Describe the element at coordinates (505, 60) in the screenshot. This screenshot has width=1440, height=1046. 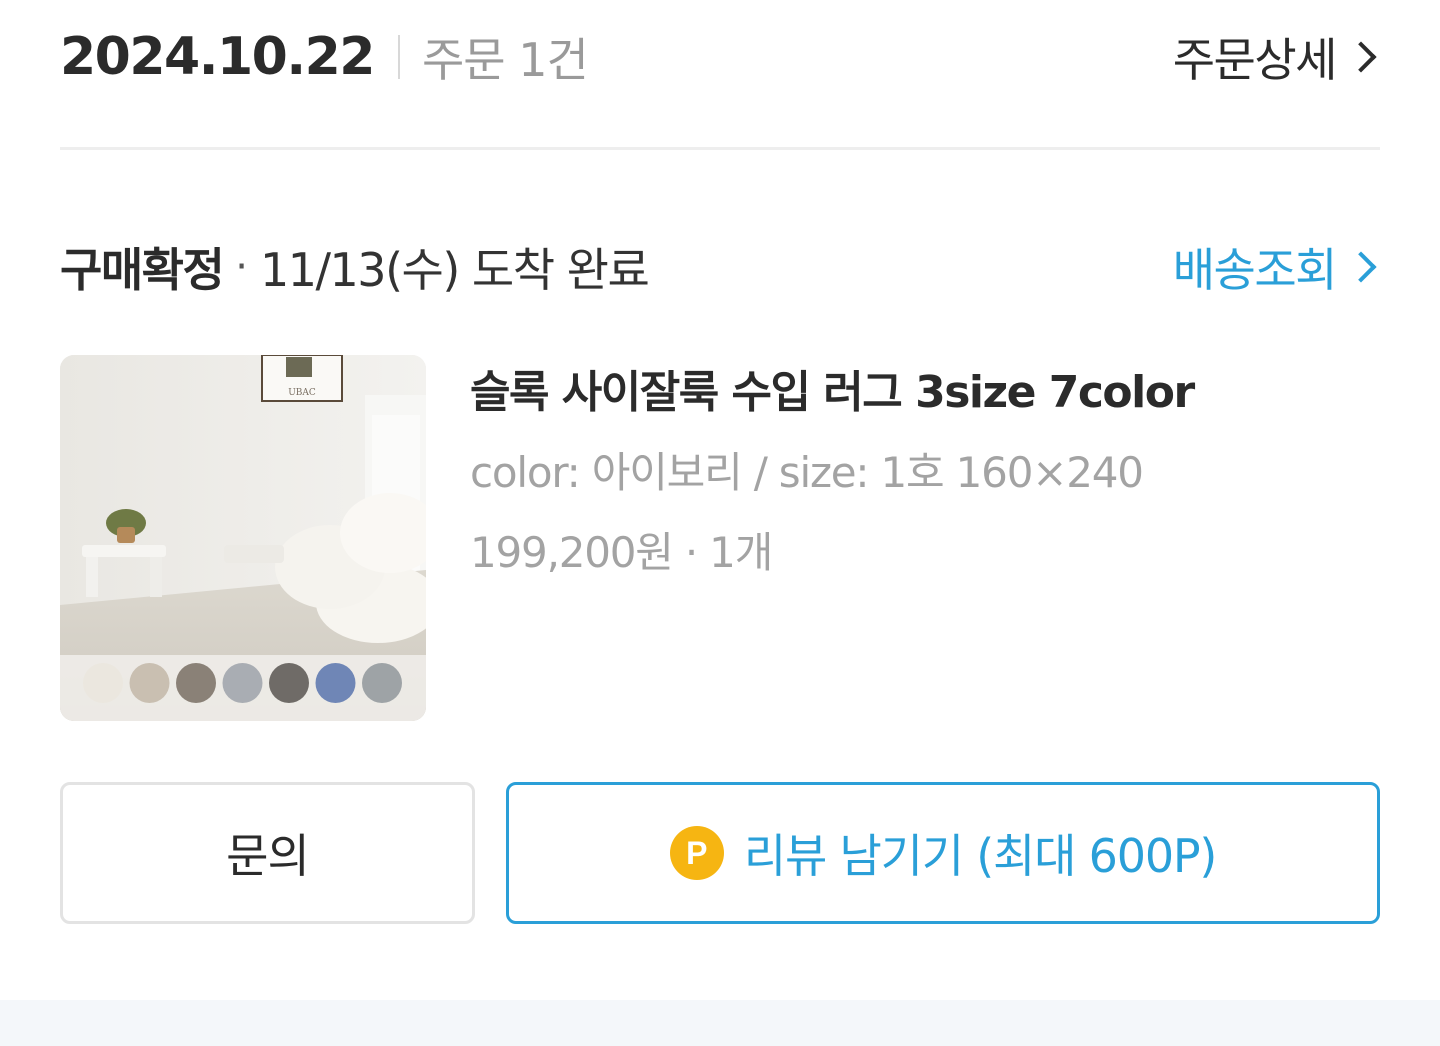
I see `order-count: 주문 1건` at that location.